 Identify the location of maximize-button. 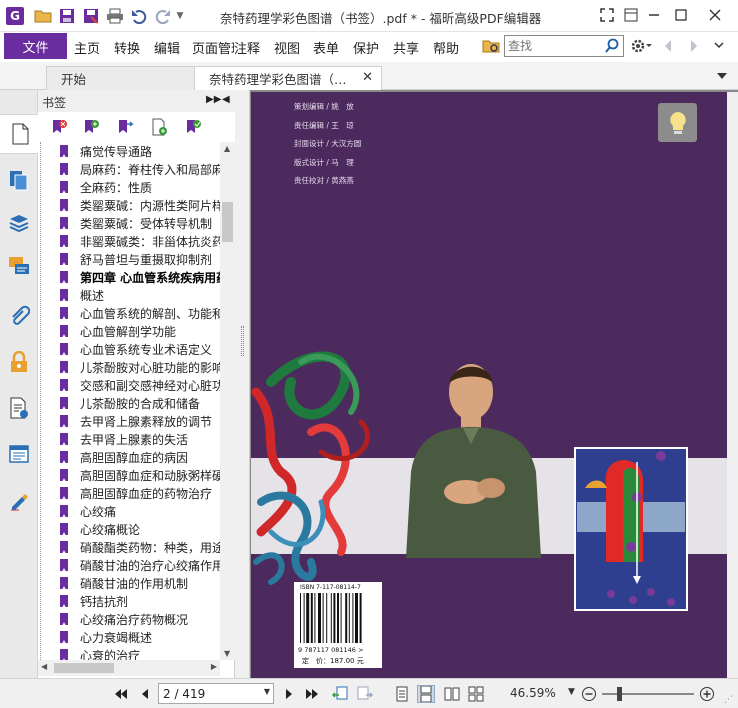
(681, 15).